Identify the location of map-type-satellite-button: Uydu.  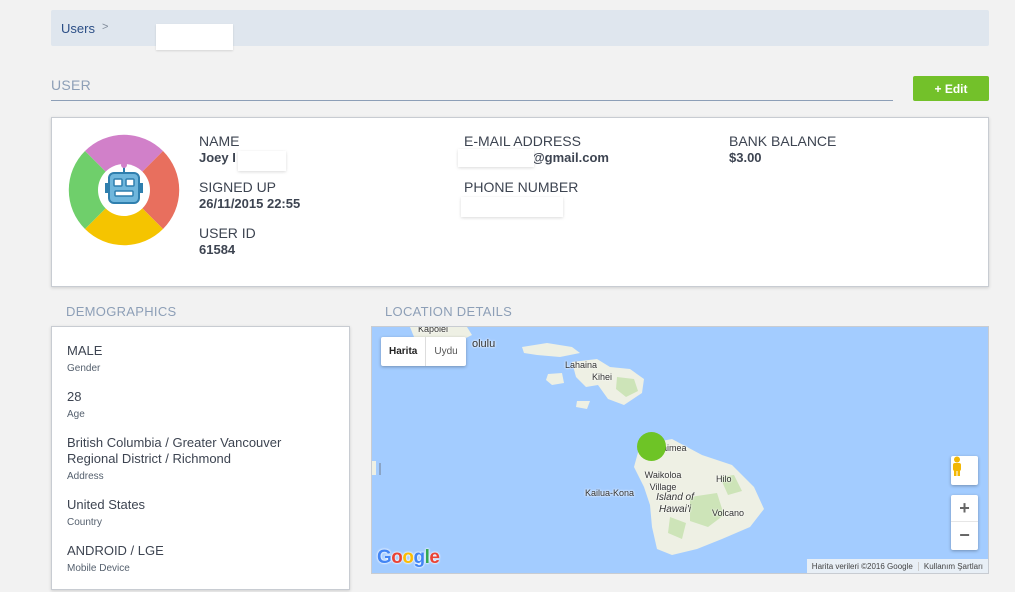
(445, 351).